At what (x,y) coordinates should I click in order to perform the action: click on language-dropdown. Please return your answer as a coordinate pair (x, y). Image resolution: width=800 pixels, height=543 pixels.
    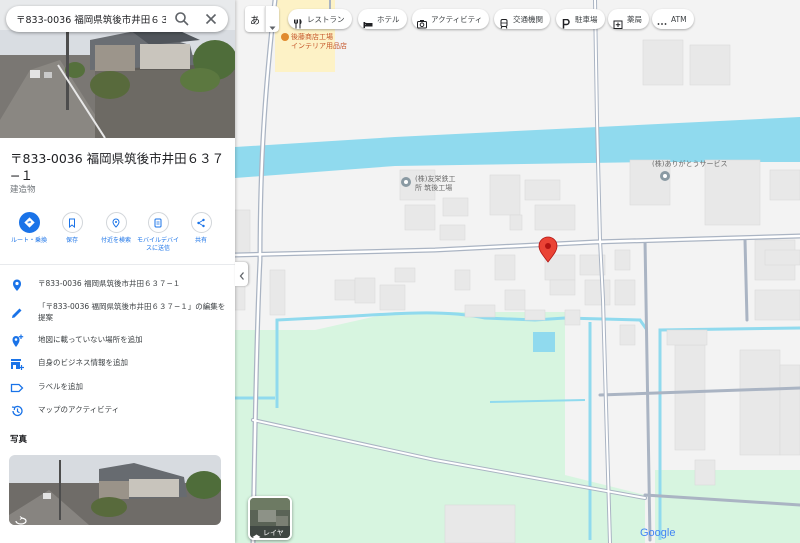
    Looking at the image, I should click on (272, 19).